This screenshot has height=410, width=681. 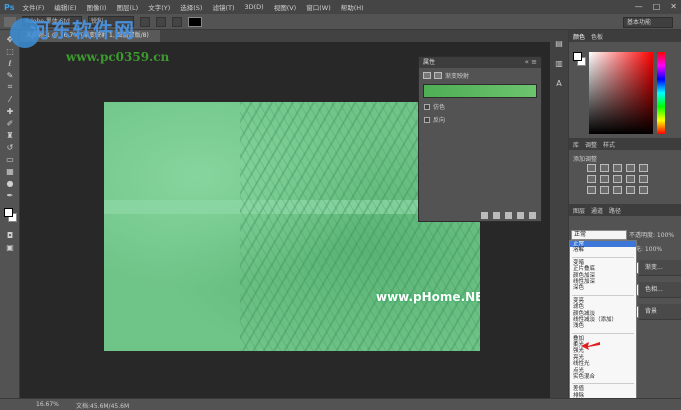 I want to click on tab-swatches: 色板, so click(x=597, y=36).